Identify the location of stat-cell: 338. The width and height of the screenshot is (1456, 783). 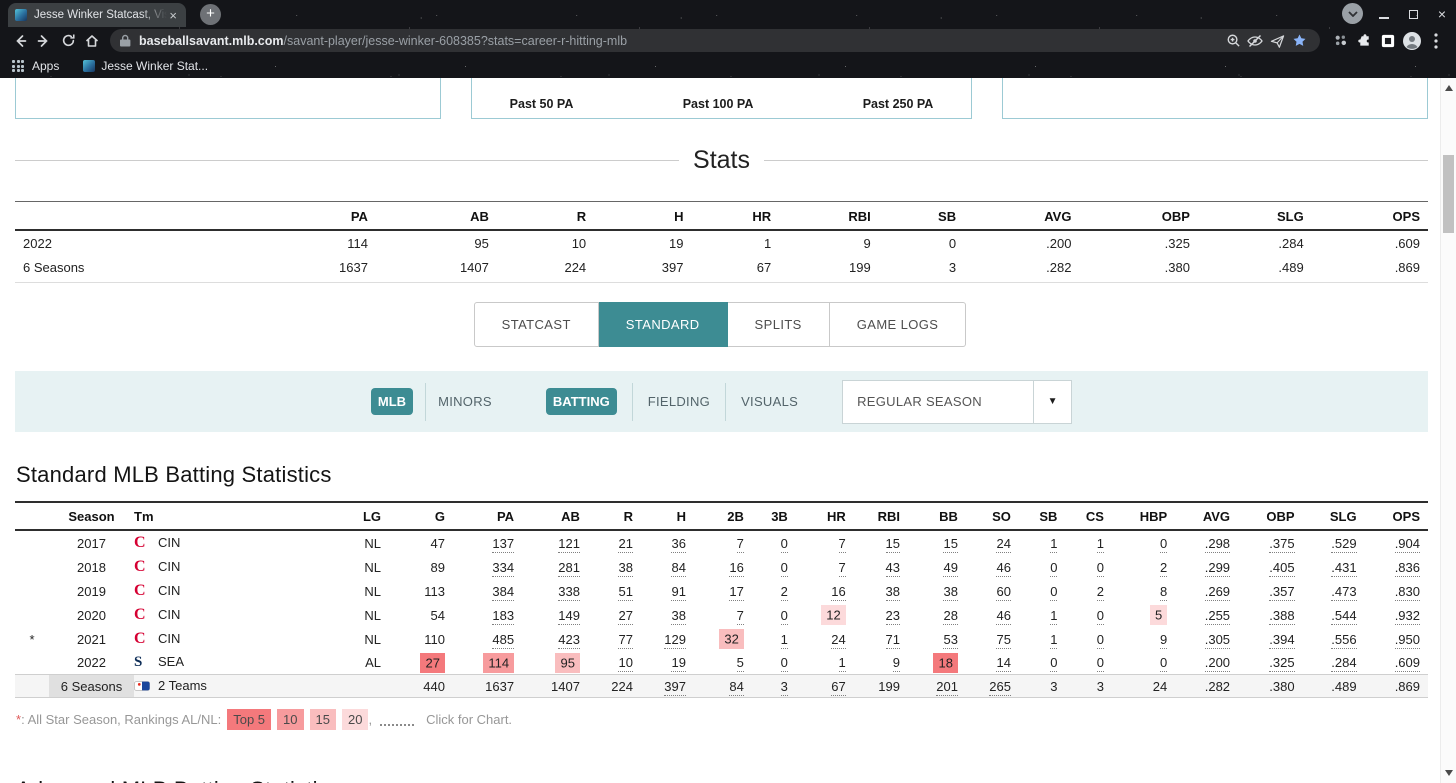
(555, 591).